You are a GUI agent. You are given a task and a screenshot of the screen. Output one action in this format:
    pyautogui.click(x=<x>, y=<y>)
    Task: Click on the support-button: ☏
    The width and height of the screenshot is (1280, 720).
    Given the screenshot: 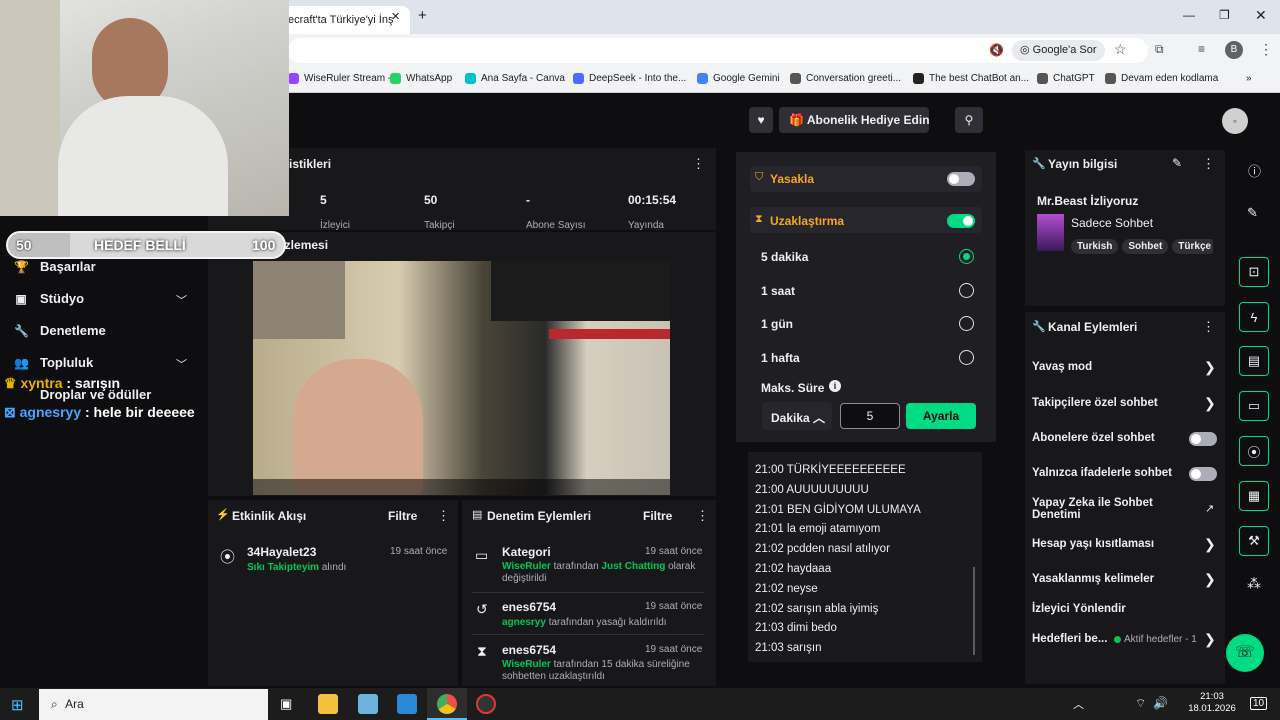 What is the action you would take?
    pyautogui.click(x=1245, y=653)
    